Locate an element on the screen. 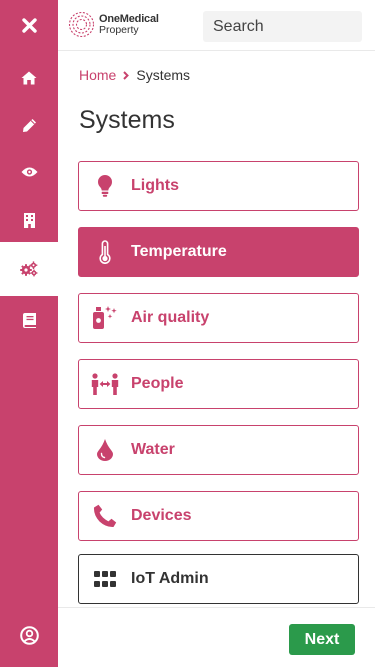 The width and height of the screenshot is (375, 668). user-profile-button is located at coordinates (29, 635).